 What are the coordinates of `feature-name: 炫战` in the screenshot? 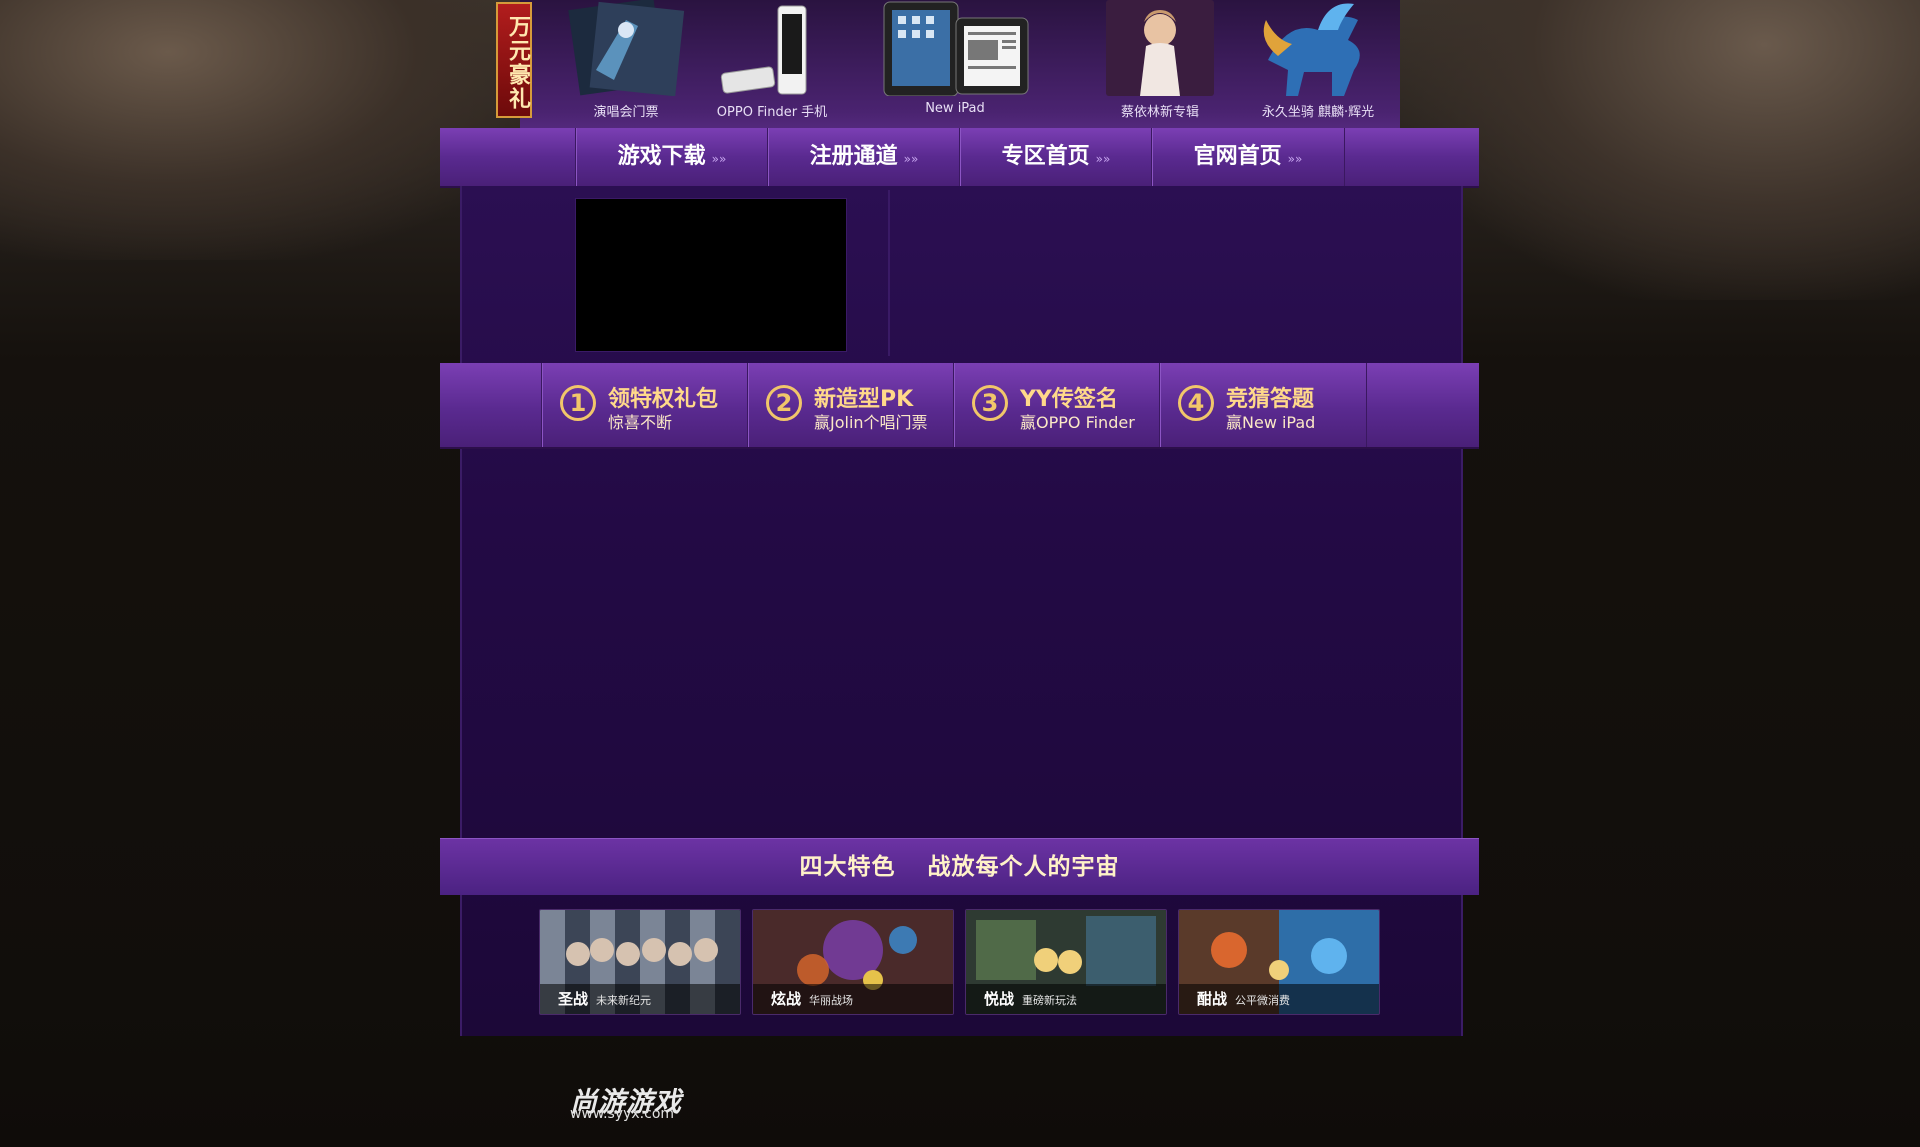 It's located at (786, 999).